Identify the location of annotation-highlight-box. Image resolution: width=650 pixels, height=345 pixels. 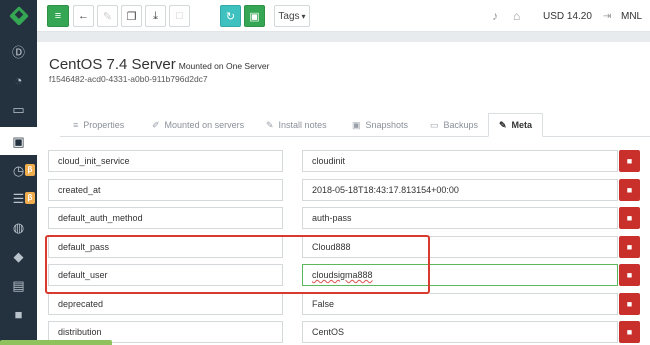
(237, 264).